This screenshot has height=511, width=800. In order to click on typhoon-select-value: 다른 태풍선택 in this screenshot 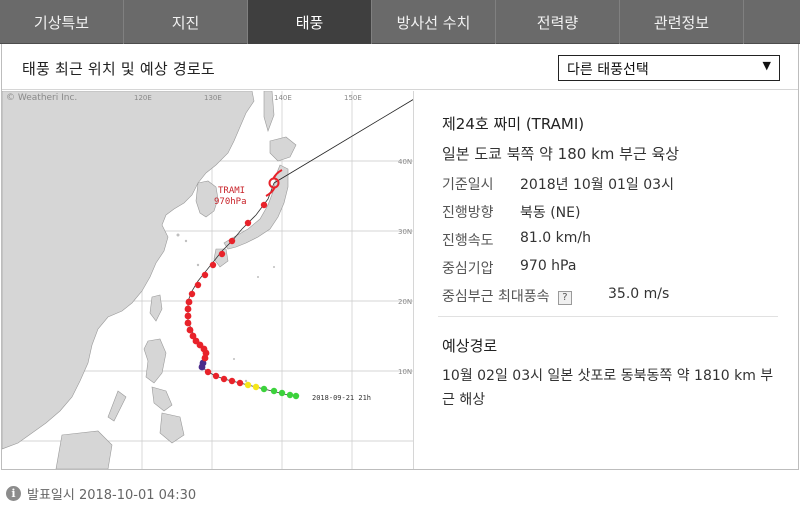, I will do `click(608, 70)`.